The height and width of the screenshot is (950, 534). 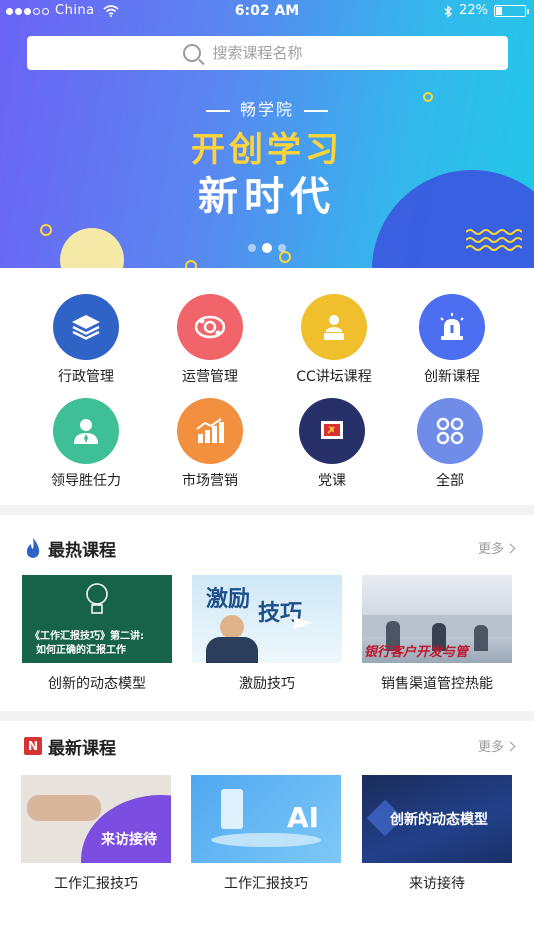 What do you see at coordinates (33, 548) in the screenshot?
I see `flame-icon` at bounding box center [33, 548].